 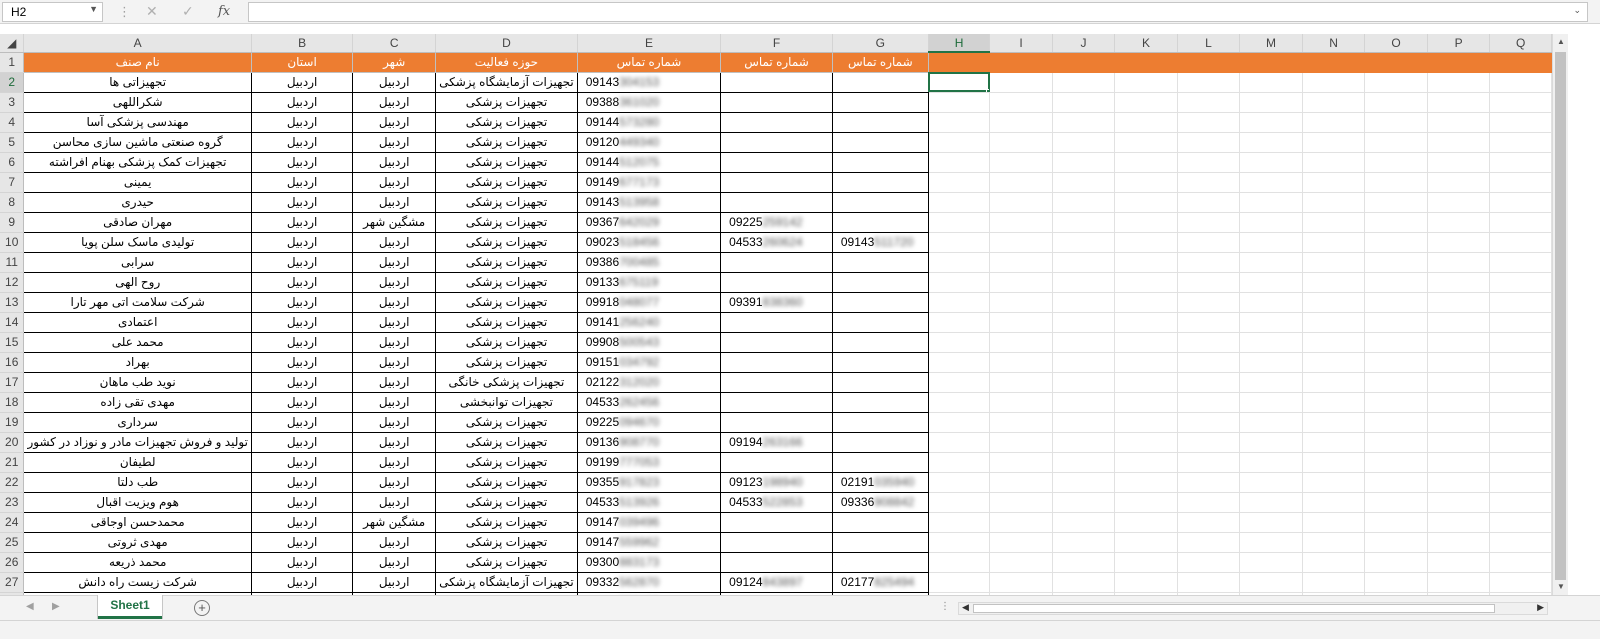 What do you see at coordinates (12, 242) in the screenshot?
I see `row-header: 10` at bounding box center [12, 242].